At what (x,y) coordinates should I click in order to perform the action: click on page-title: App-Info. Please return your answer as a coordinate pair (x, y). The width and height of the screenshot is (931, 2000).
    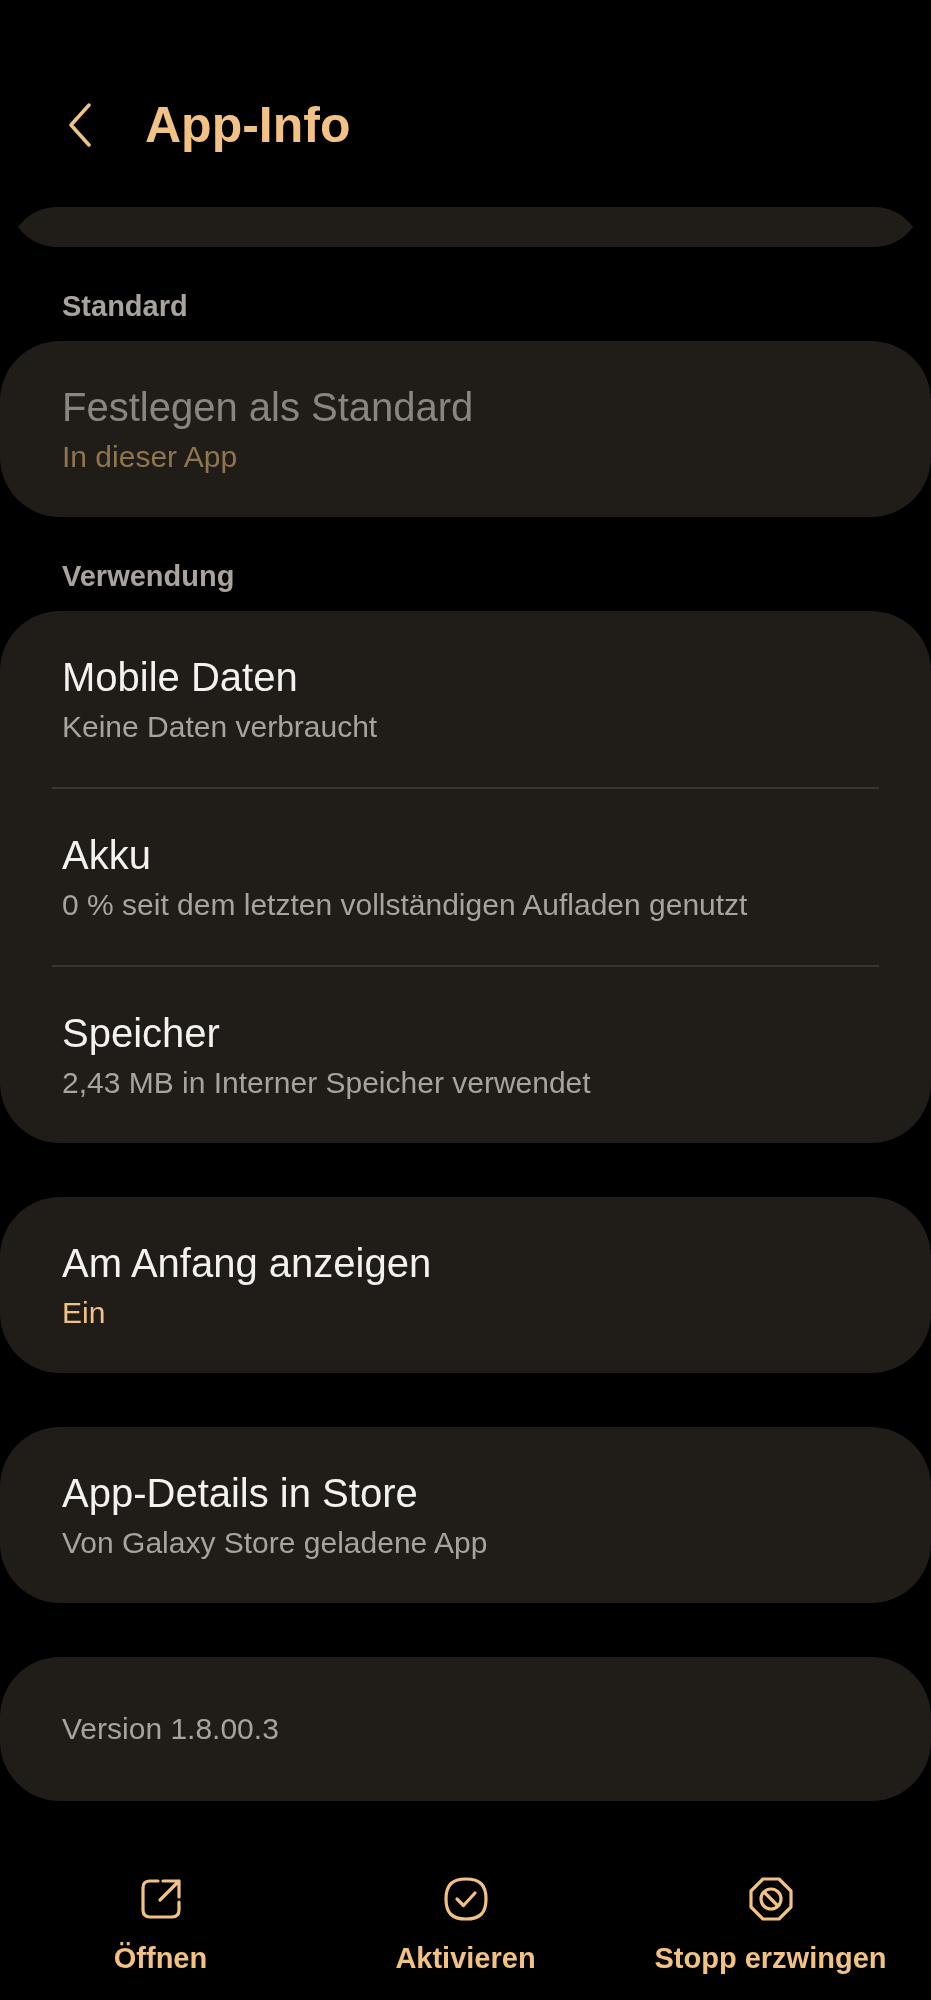
    Looking at the image, I should click on (248, 125).